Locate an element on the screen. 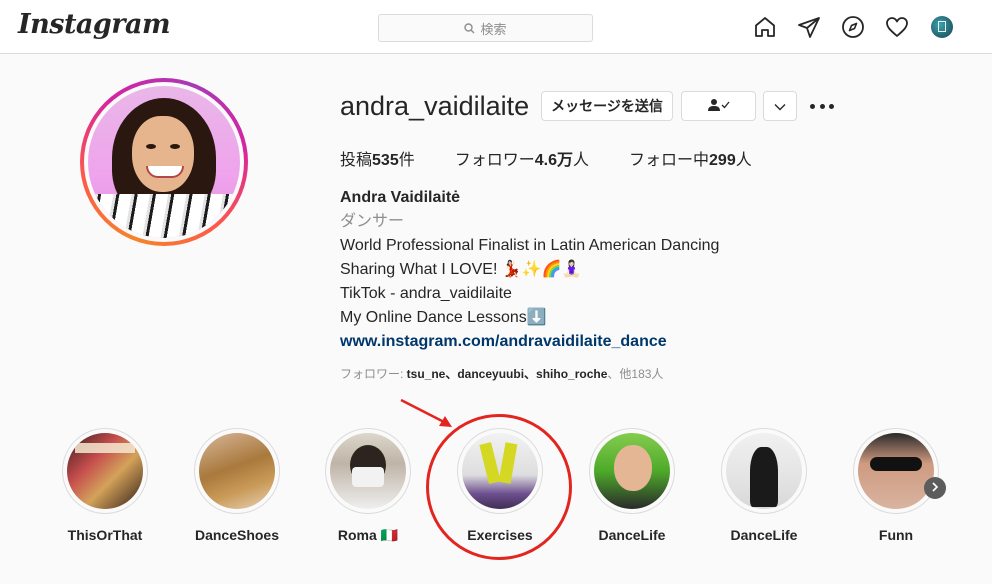 This screenshot has height=584, width=992. posts-count: 投稿535件 is located at coordinates (377, 160).